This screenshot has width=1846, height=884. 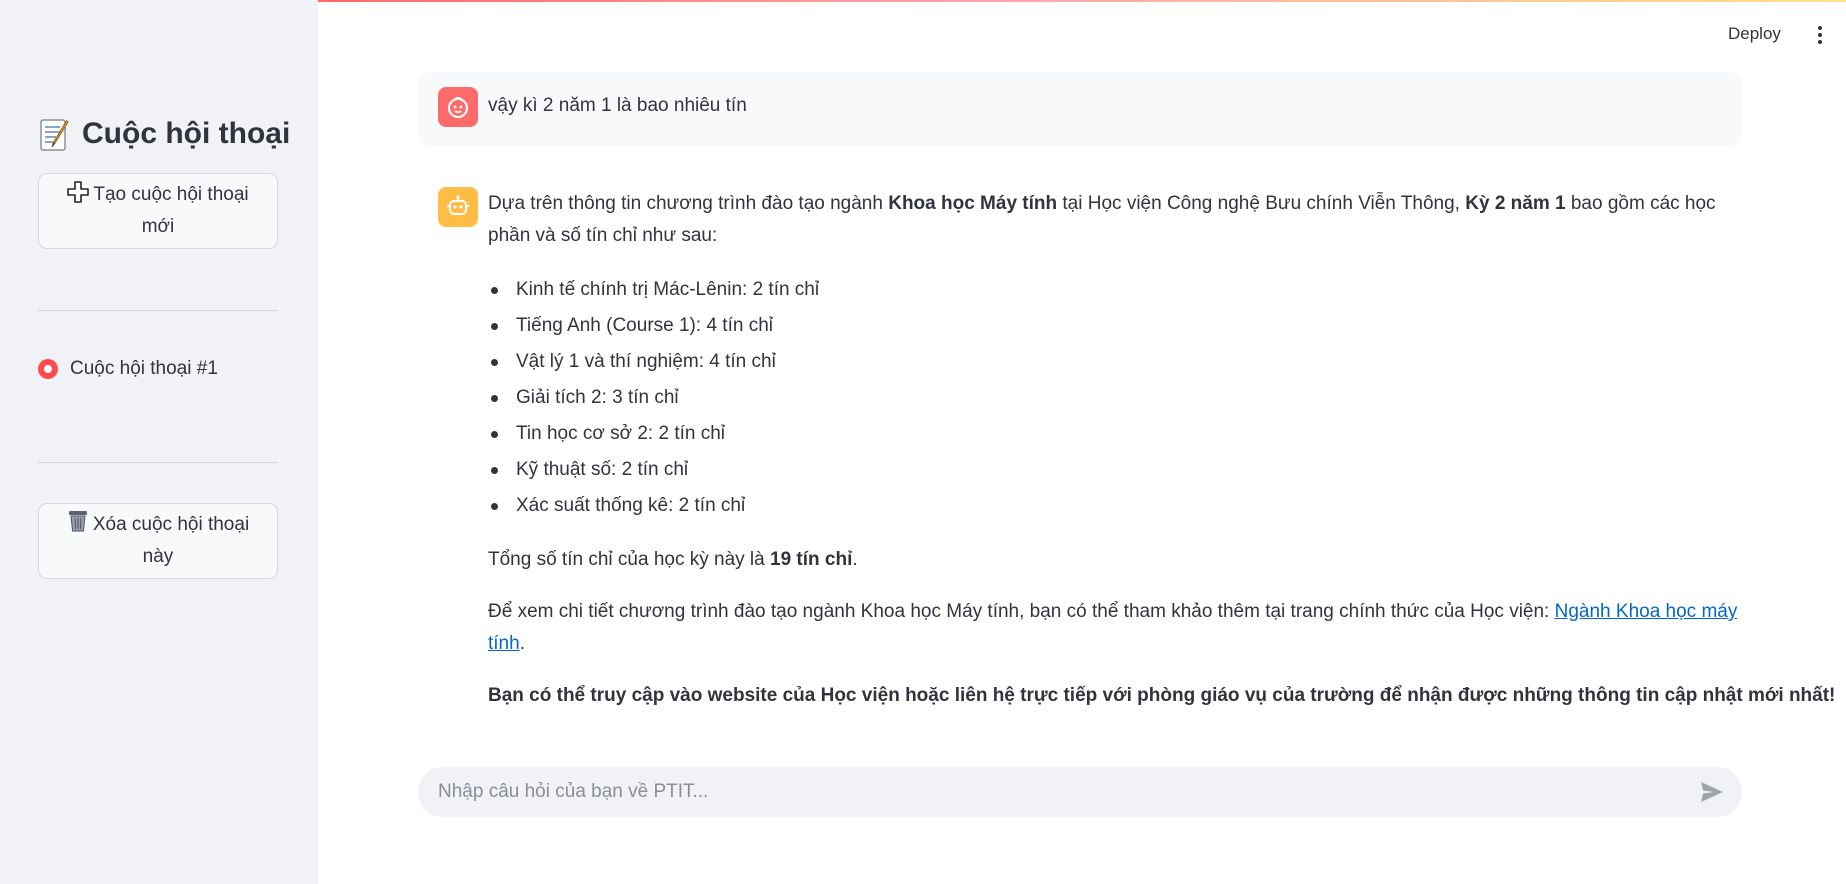 I want to click on user-message-text: vậy kì 2 năm 1 là bao nhiêu tín, so click(x=617, y=105).